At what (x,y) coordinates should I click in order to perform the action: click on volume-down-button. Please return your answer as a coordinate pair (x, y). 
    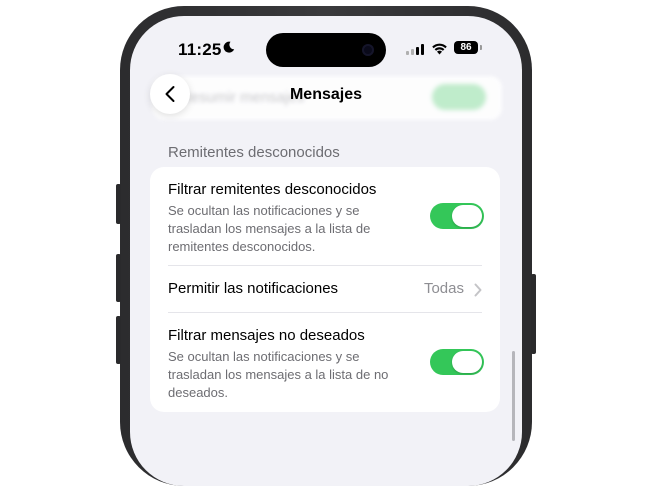
    Looking at the image, I should click on (118, 340).